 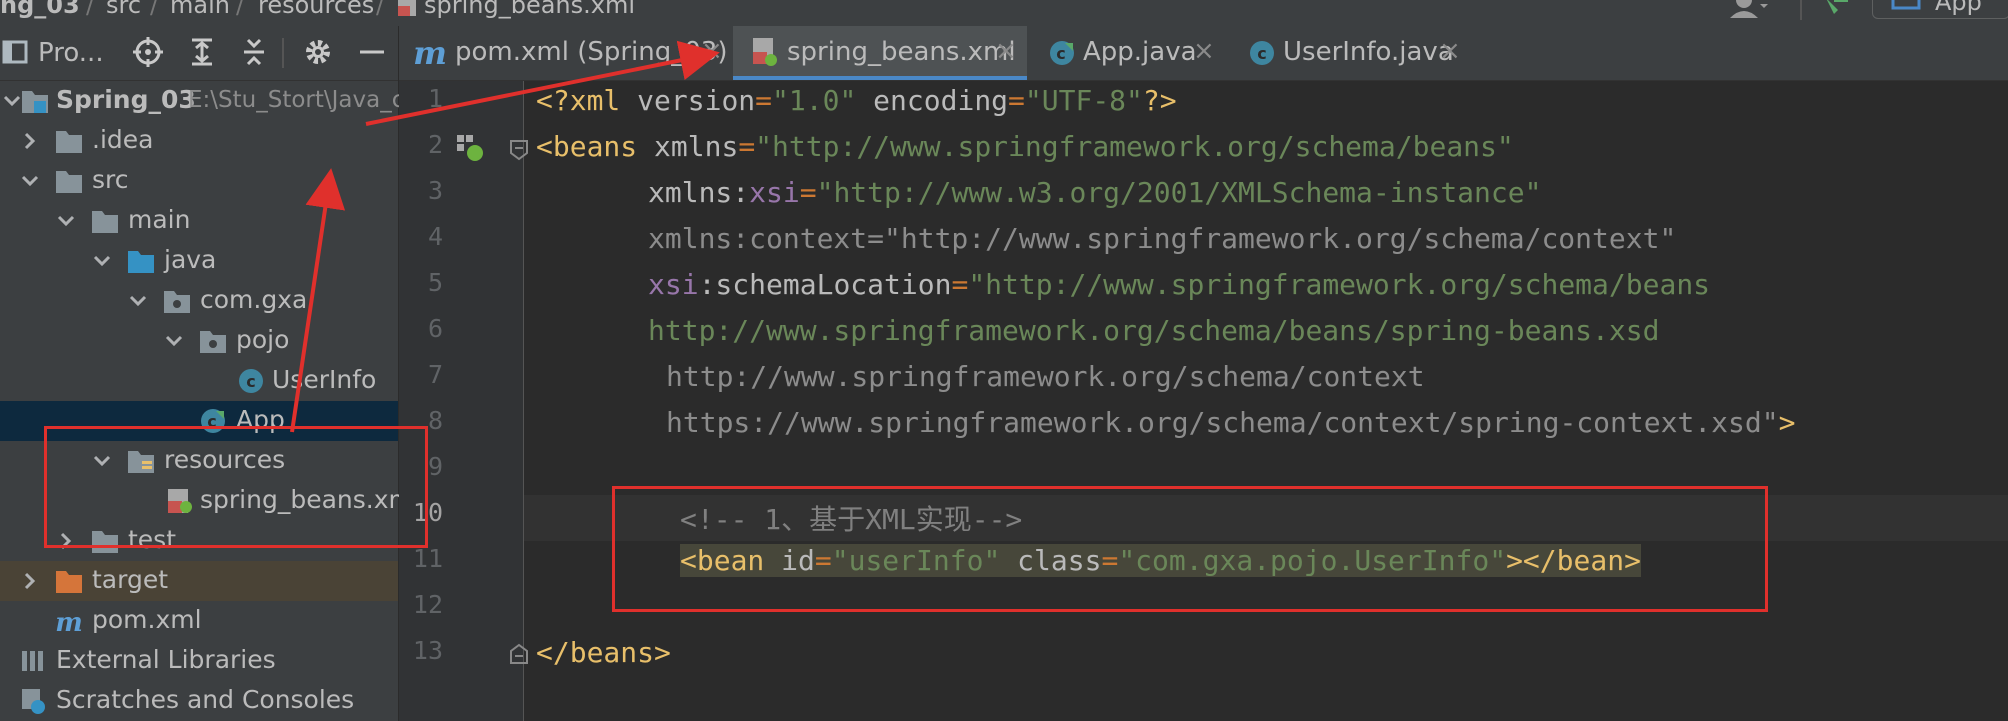 I want to click on annotation-arrow-to-tab, so click(x=542, y=83).